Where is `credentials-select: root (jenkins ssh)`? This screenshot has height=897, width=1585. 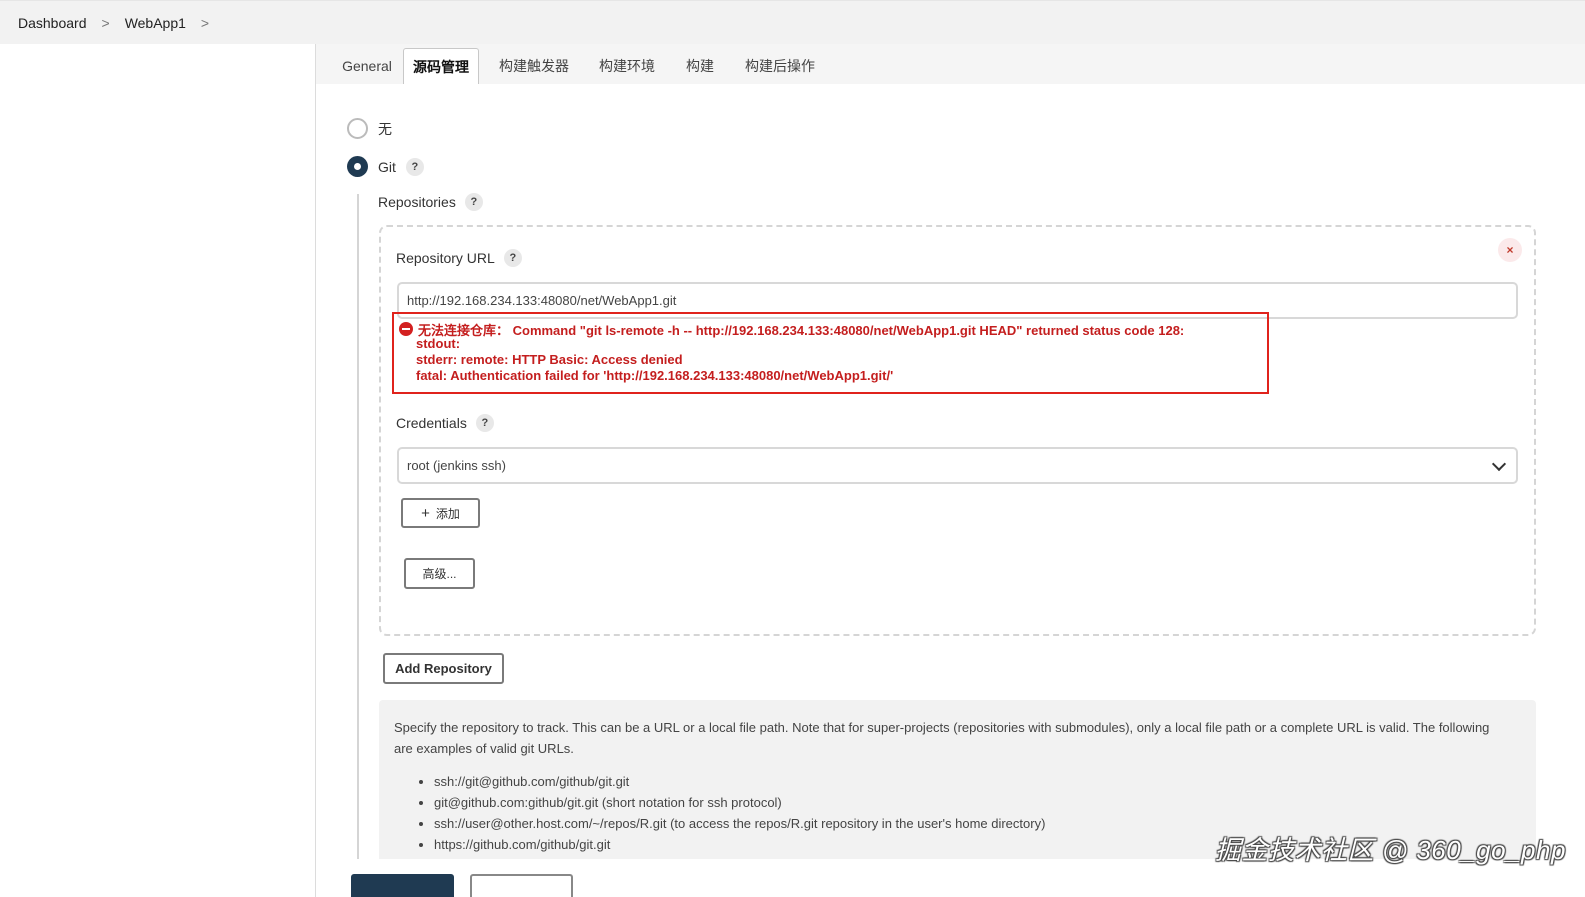 credentials-select: root (jenkins ssh) is located at coordinates (957, 465).